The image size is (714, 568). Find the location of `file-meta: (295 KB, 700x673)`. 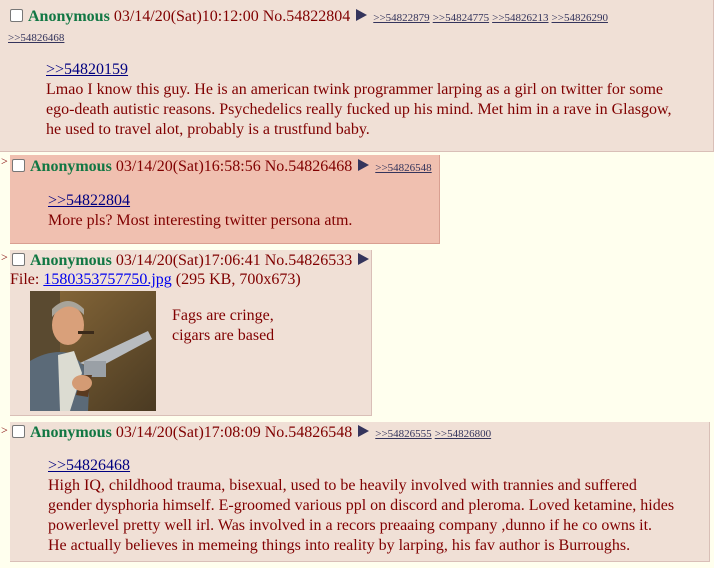

file-meta: (295 KB, 700x673) is located at coordinates (238, 279).